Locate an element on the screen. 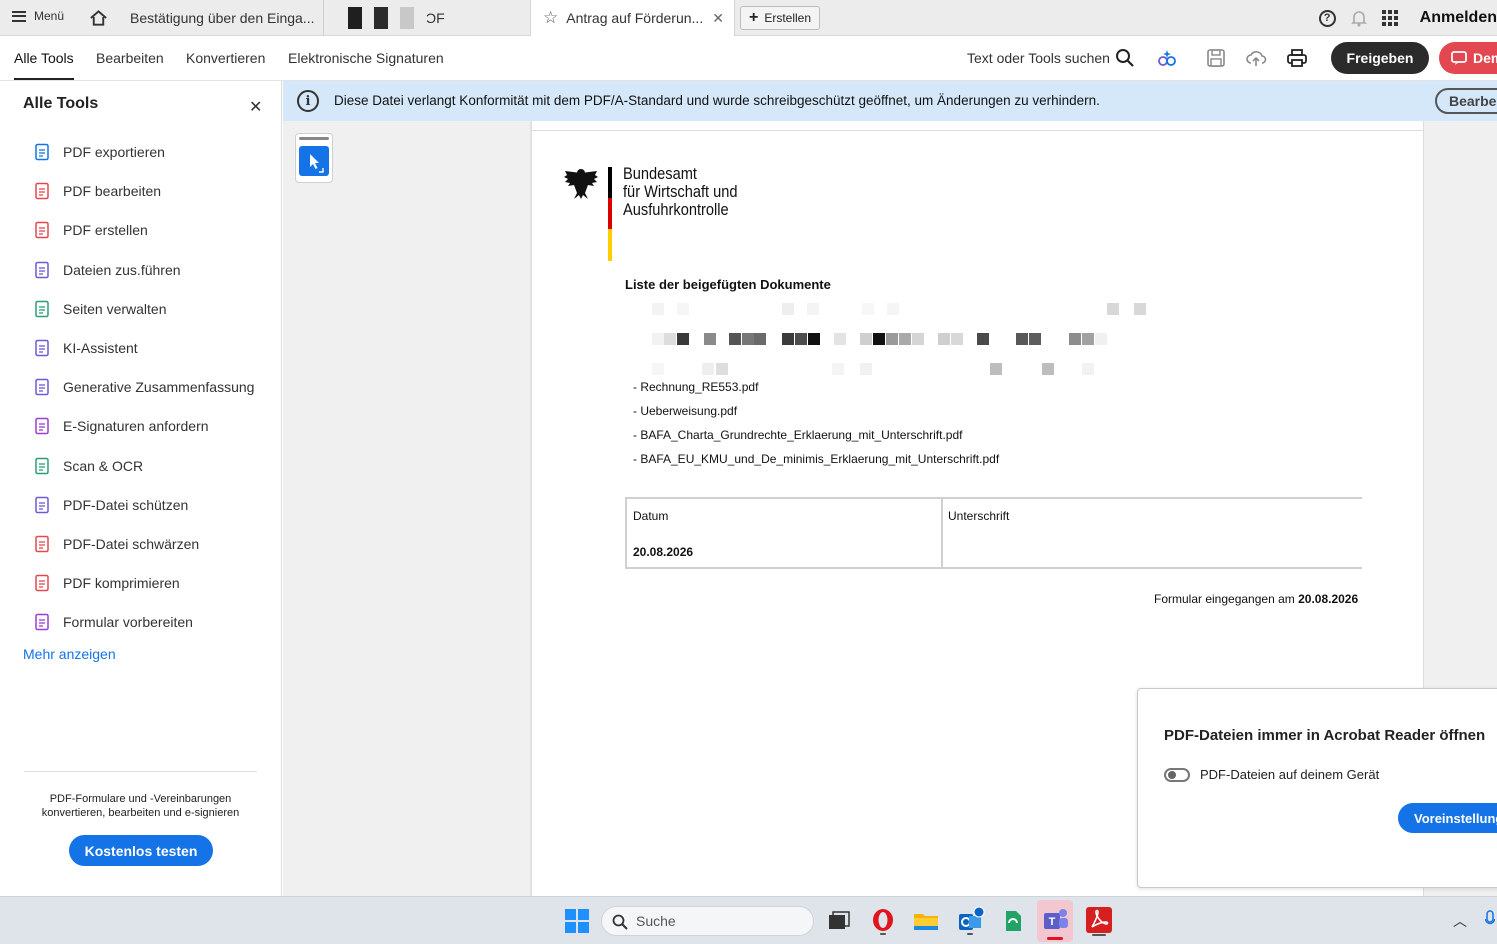  preferences-button: Voreinstellungen is located at coordinates (1447, 818).